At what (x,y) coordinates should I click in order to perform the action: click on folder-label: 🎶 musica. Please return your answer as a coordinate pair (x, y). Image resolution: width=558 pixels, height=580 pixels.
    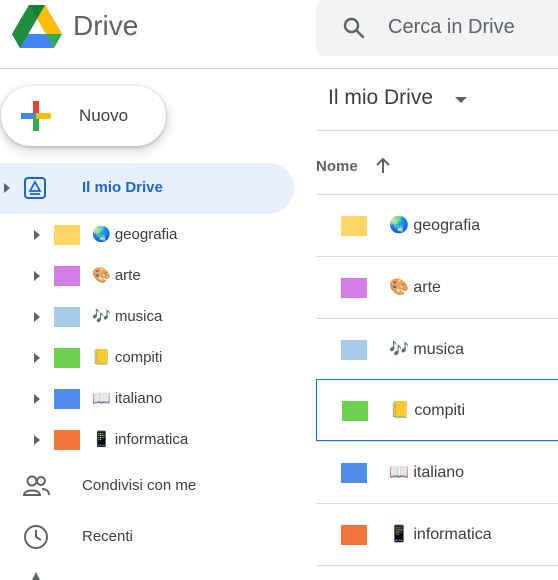
    Looking at the image, I should click on (127, 316).